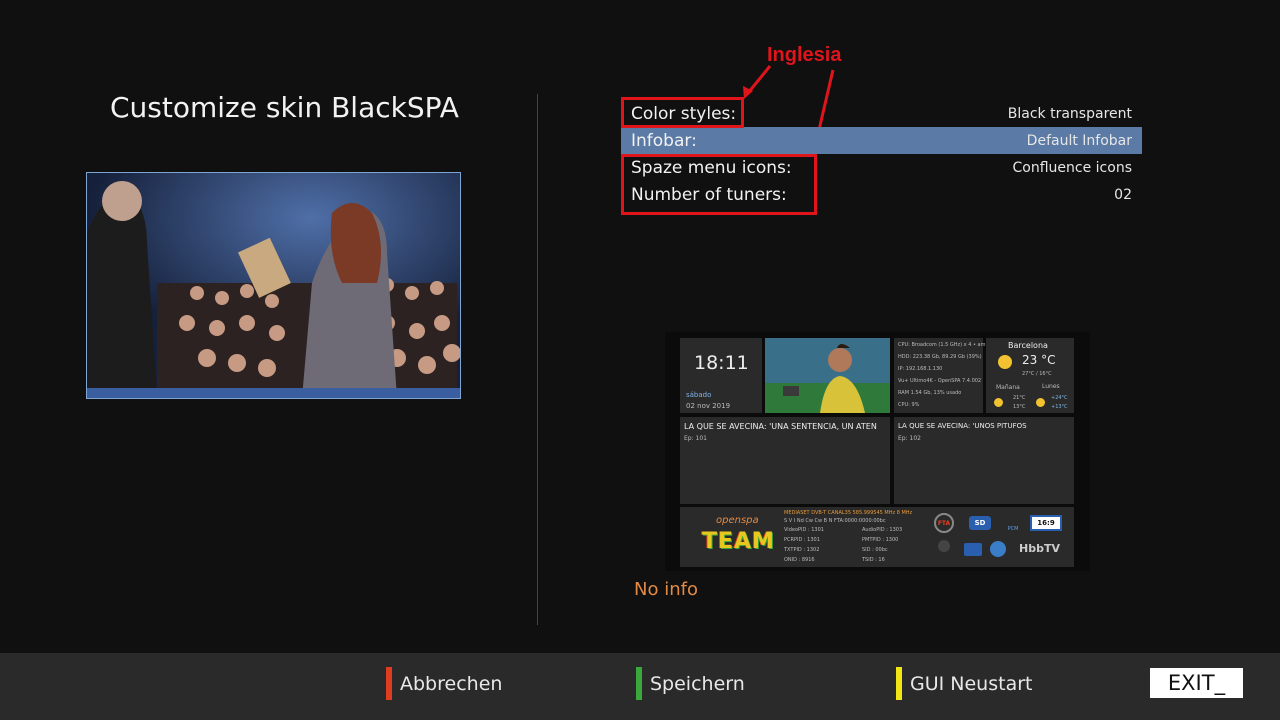 The image size is (1280, 720). Describe the element at coordinates (1069, 113) in the screenshot. I see `menu-item-value: Black transparent` at that location.